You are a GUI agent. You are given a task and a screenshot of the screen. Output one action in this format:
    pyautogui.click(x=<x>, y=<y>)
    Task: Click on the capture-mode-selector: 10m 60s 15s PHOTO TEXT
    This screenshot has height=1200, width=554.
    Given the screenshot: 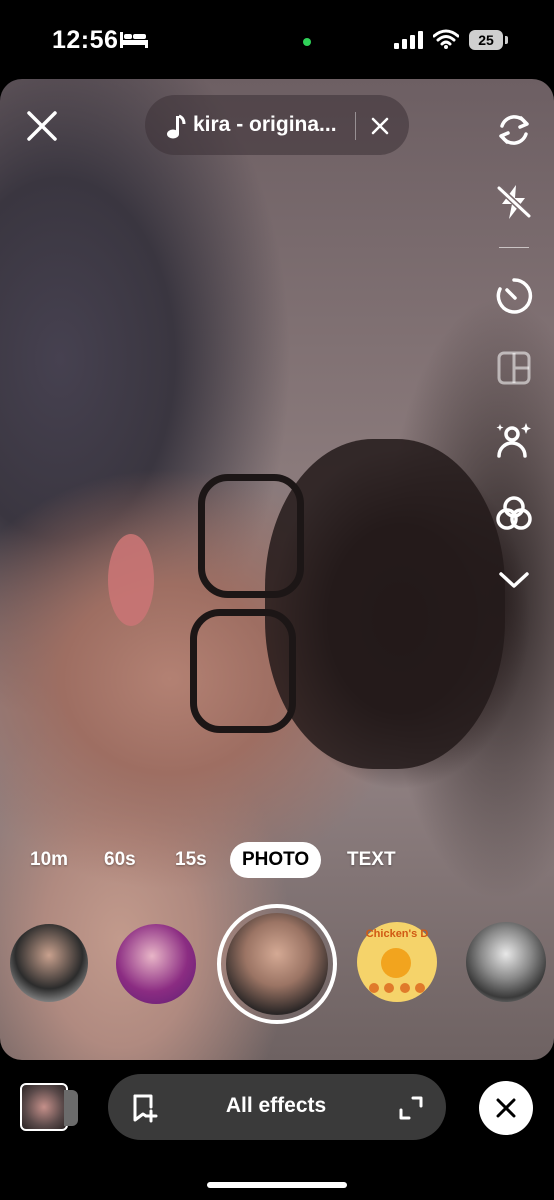 What is the action you would take?
    pyautogui.click(x=277, y=860)
    